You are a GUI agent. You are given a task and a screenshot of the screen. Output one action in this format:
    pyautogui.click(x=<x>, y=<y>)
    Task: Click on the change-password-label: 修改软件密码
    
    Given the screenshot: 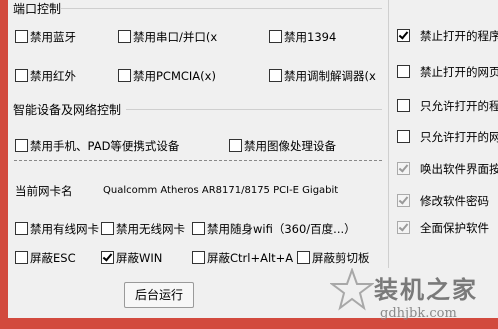 What is the action you would take?
    pyautogui.click(x=454, y=201)
    